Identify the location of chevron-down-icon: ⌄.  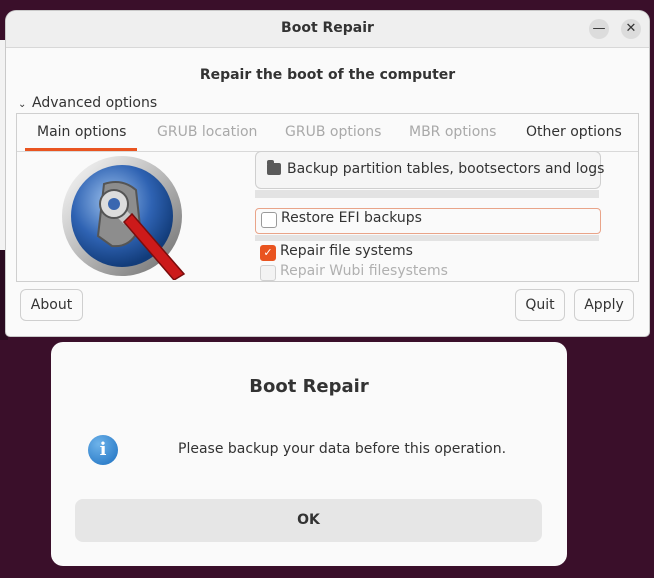
(22, 104).